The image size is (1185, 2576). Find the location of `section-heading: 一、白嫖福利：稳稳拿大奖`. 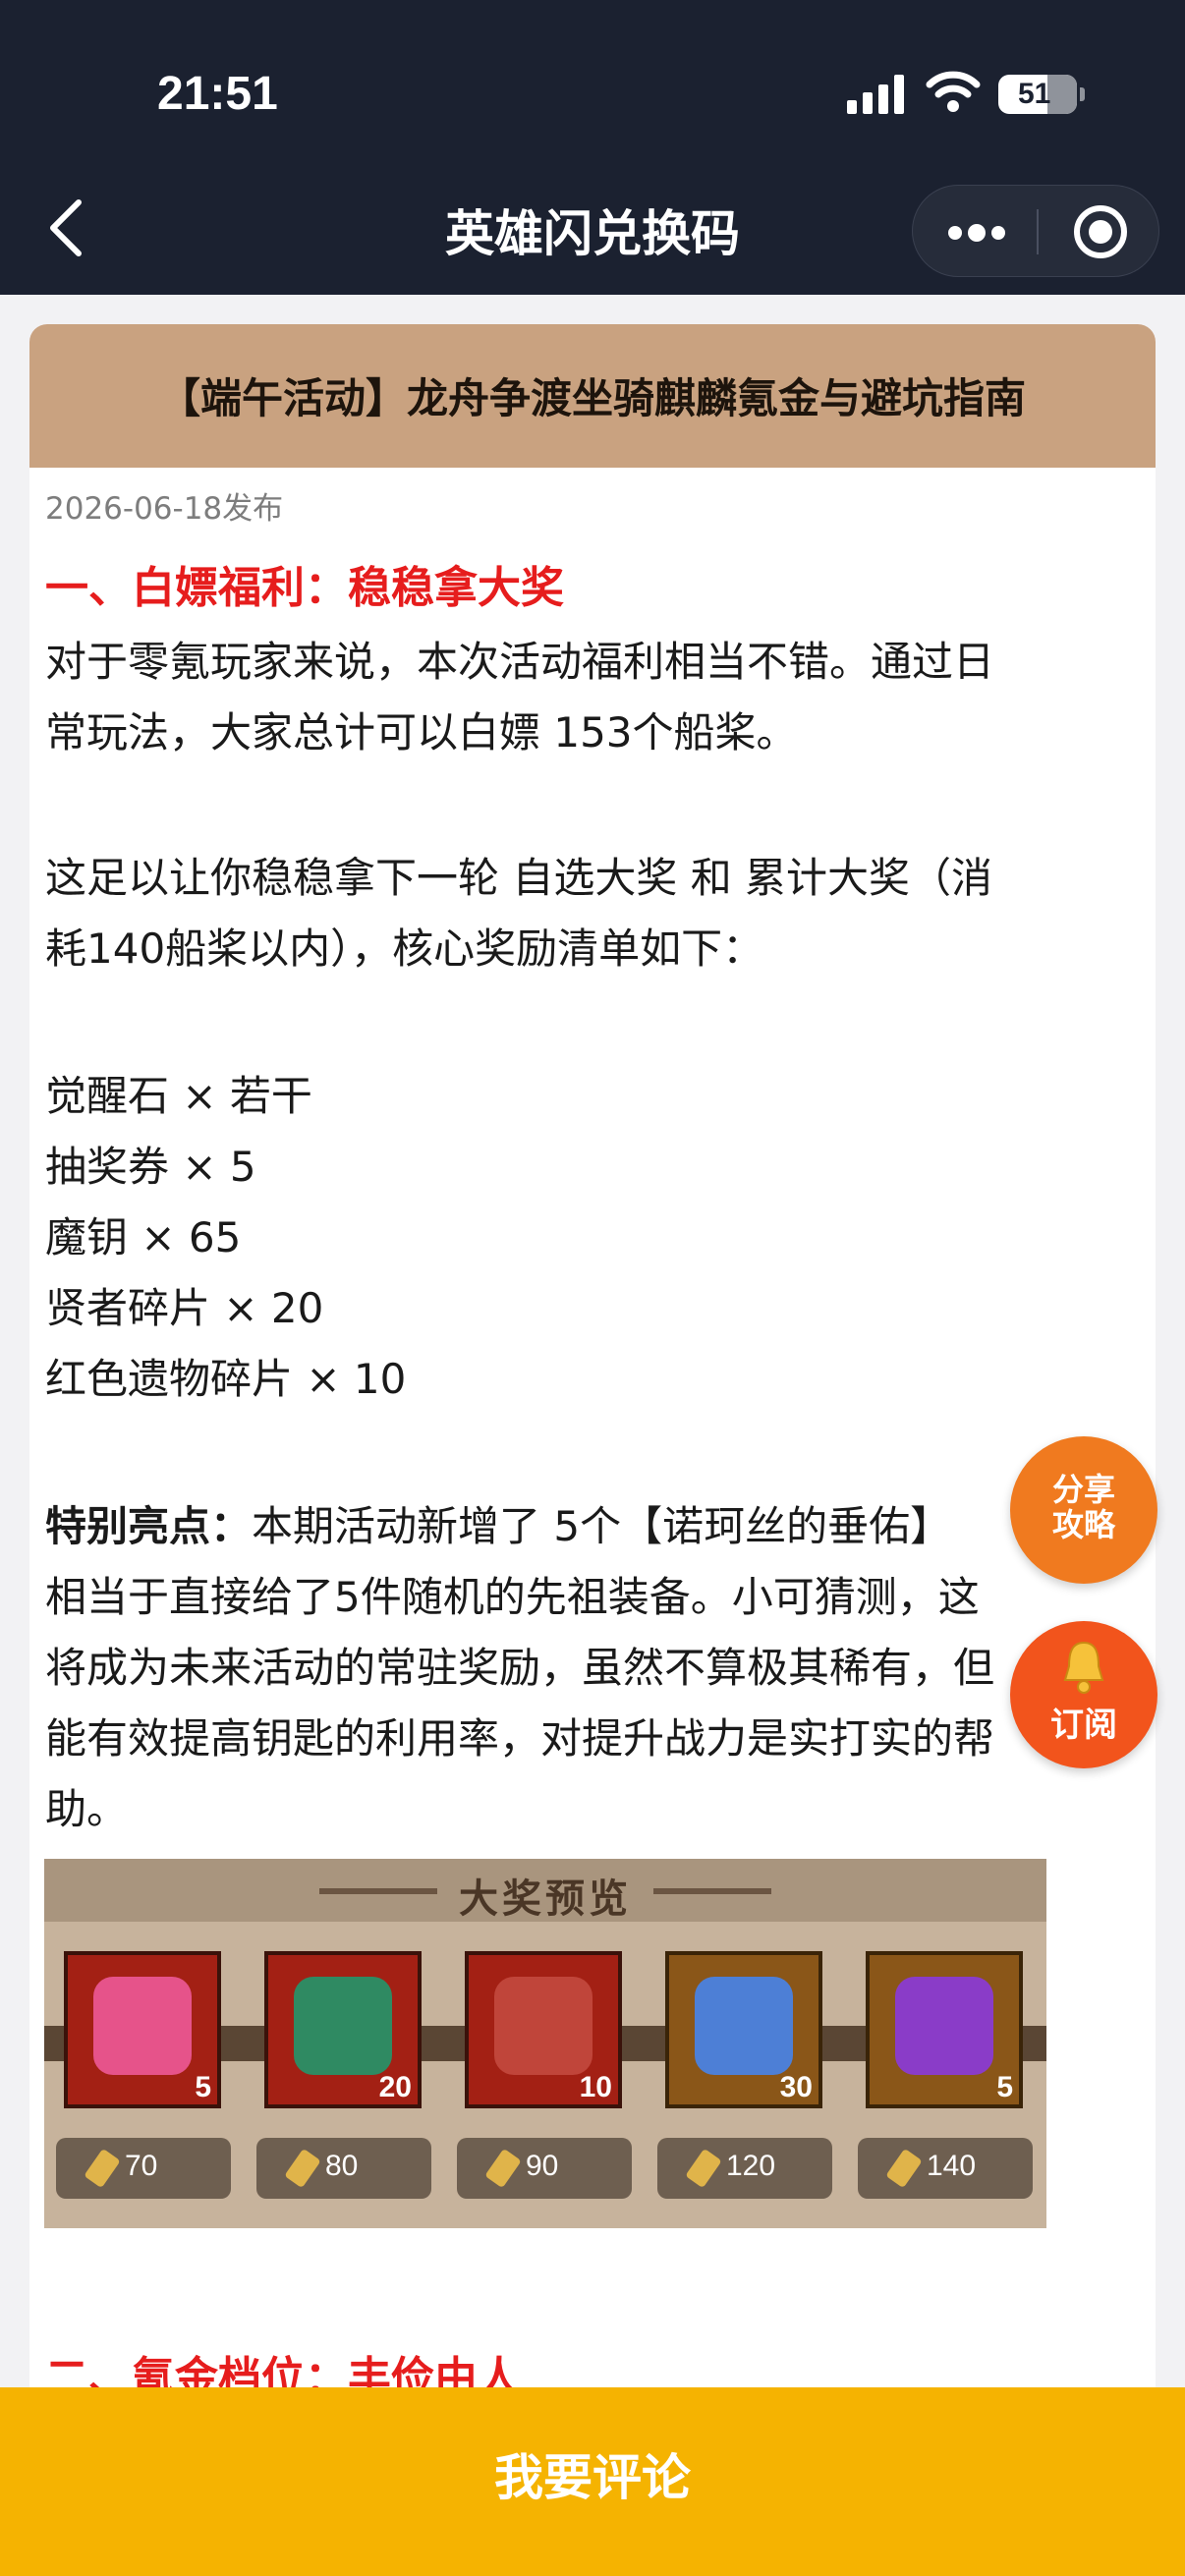

section-heading: 一、白嫖福利：稳稳拿大奖 is located at coordinates (305, 588).